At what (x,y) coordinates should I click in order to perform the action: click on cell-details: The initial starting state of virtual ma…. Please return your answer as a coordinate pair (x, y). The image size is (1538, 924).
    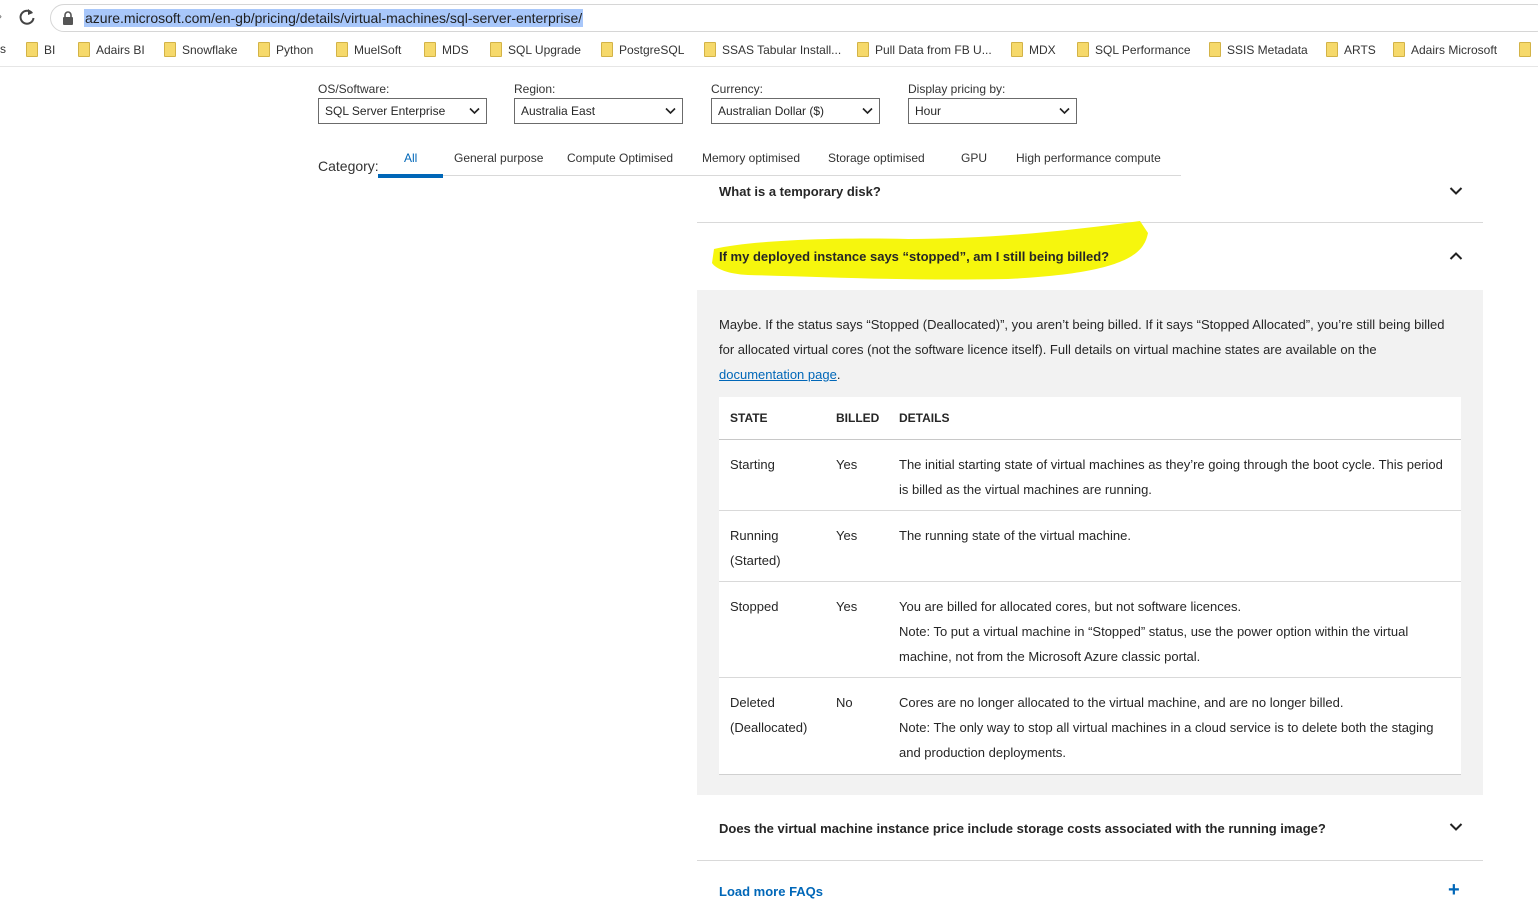
    Looking at the image, I should click on (1171, 477).